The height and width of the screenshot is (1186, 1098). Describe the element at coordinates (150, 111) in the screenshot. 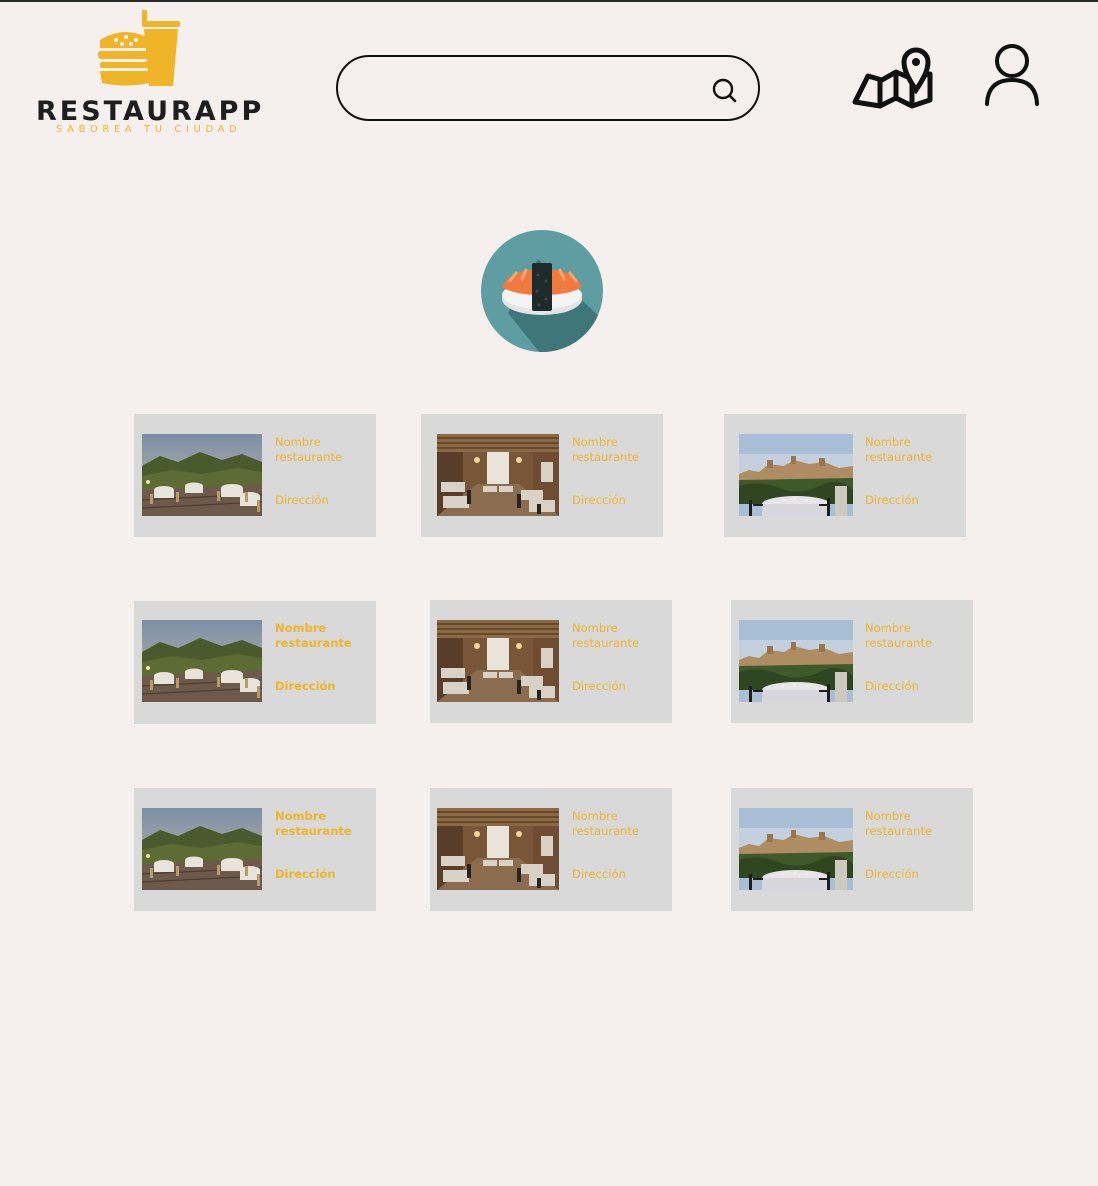

I see `brand-name: RESTAURAPP` at that location.